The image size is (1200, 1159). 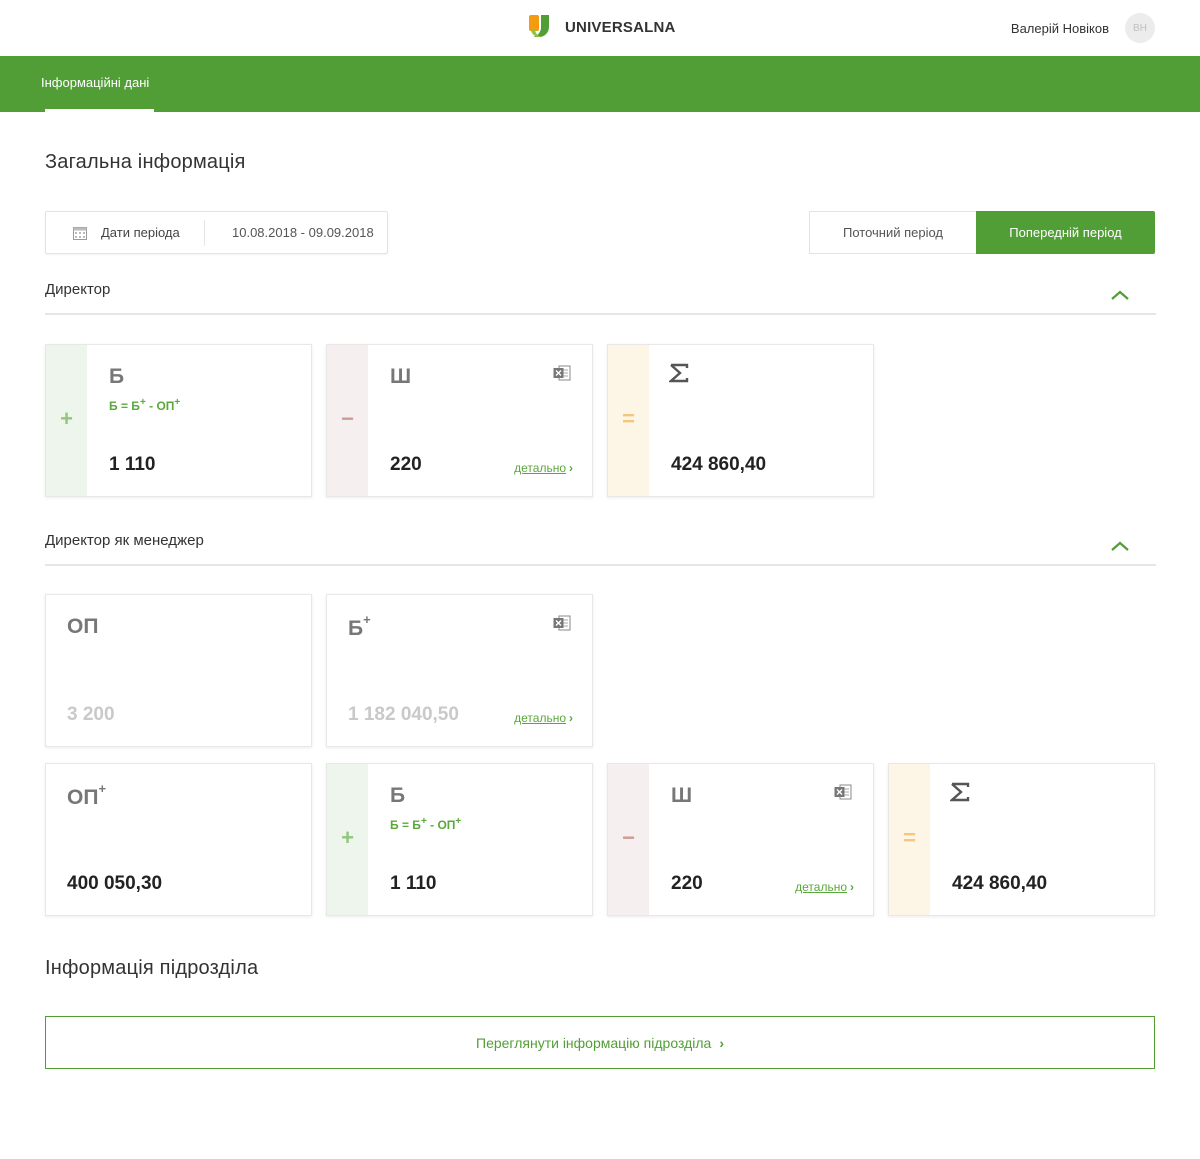 I want to click on card-balance-plus: Б+ 1 182 040,50 детально ›, so click(x=459, y=670).